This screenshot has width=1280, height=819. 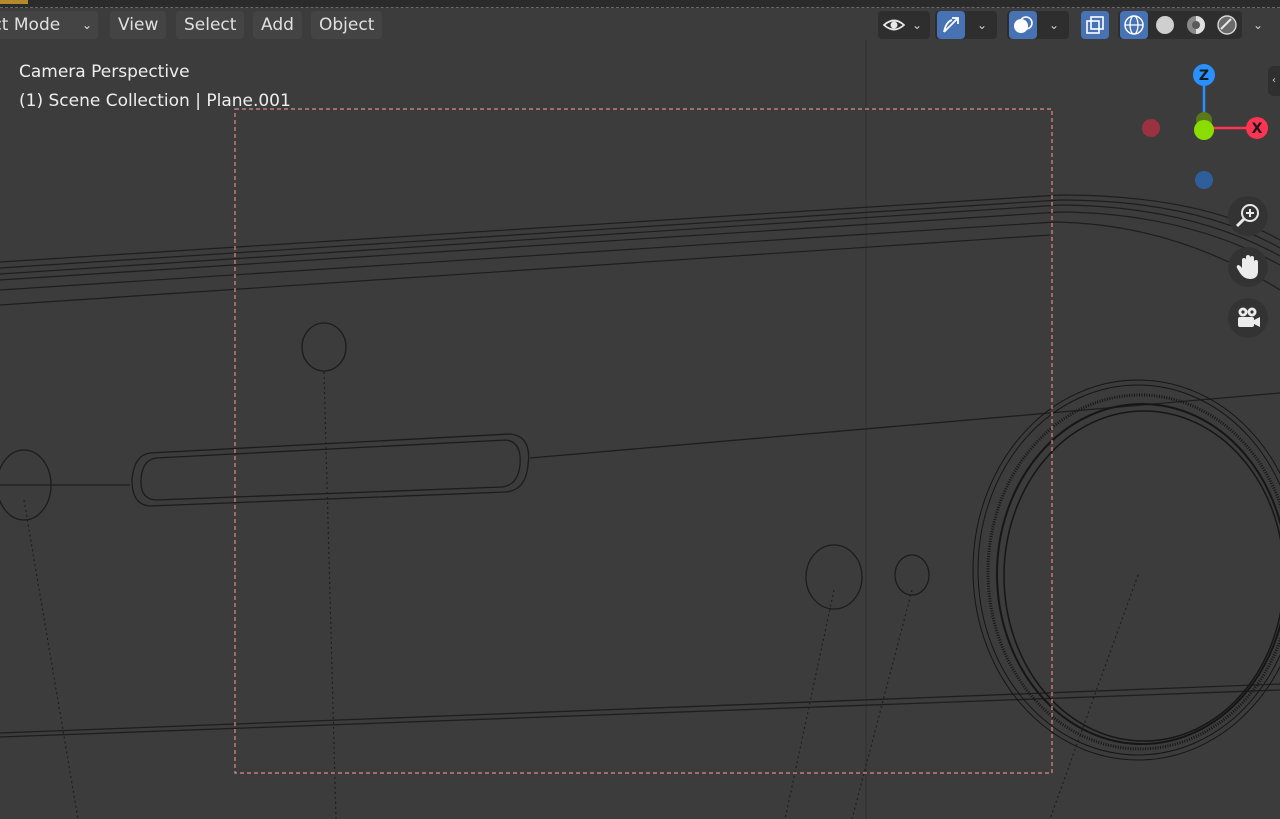 I want to click on neg-x-axis-handle, so click(x=1151, y=128).